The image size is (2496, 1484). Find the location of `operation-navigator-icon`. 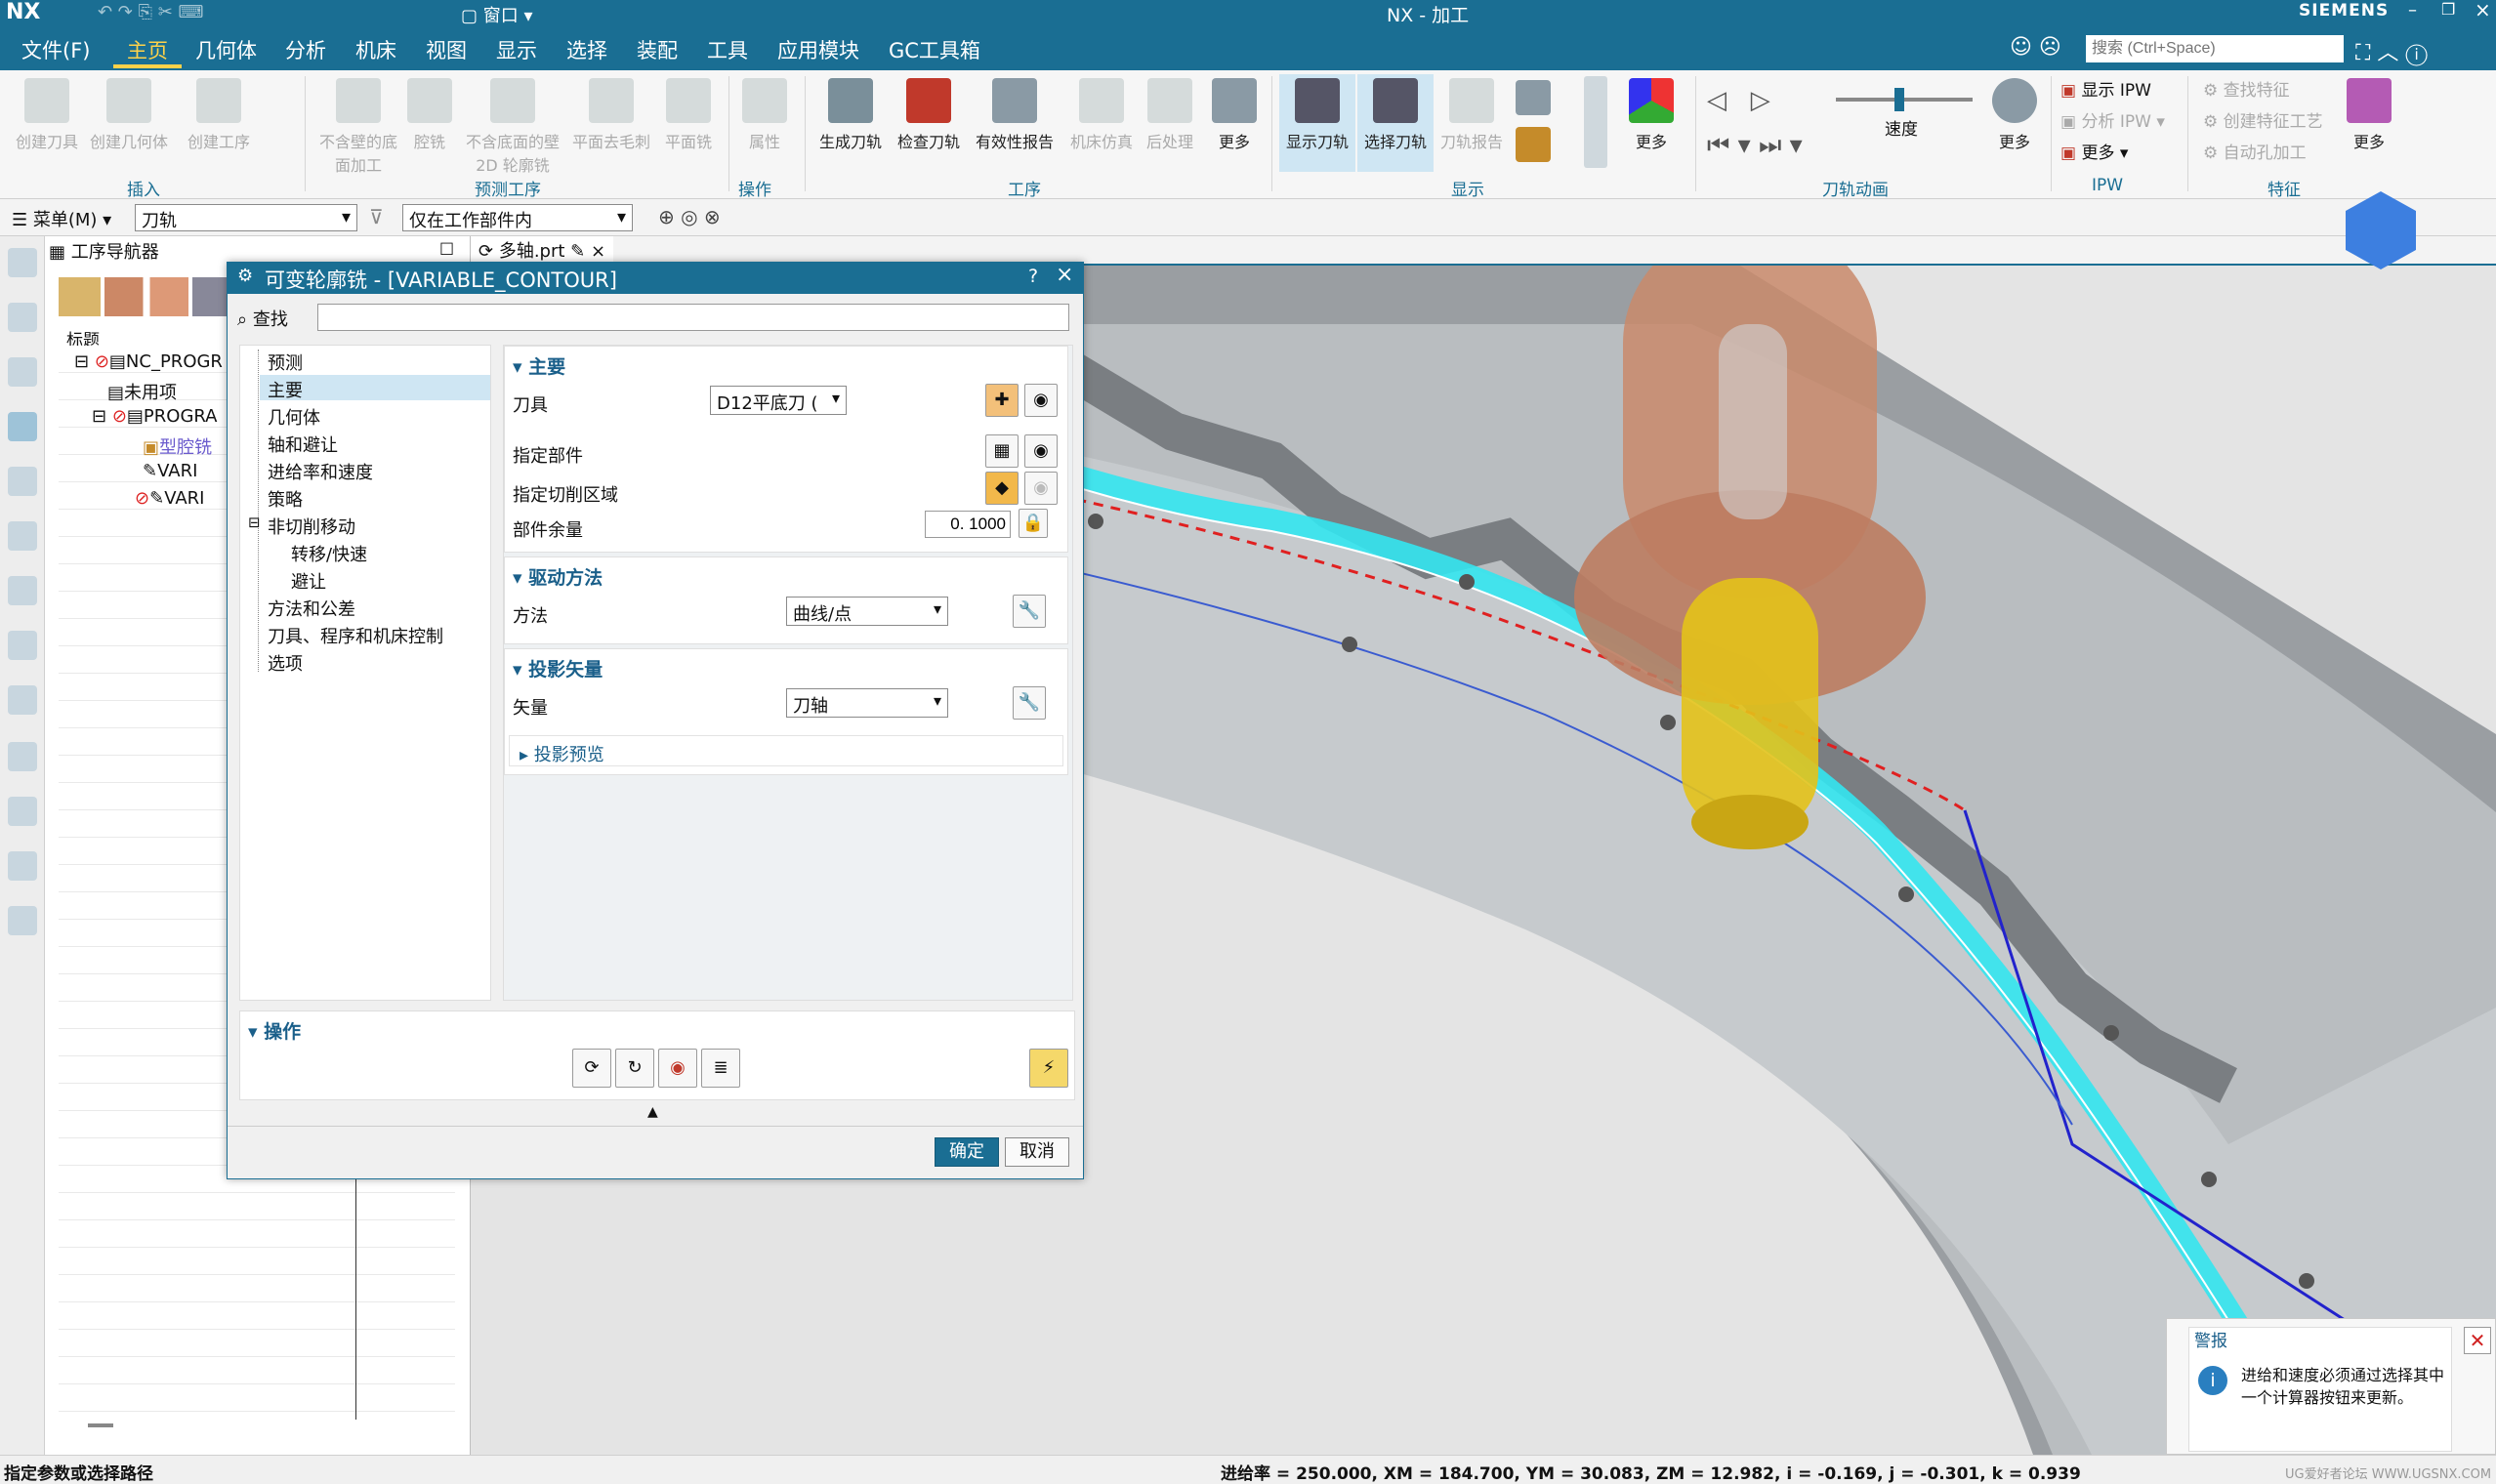

operation-navigator-icon is located at coordinates (22, 427).